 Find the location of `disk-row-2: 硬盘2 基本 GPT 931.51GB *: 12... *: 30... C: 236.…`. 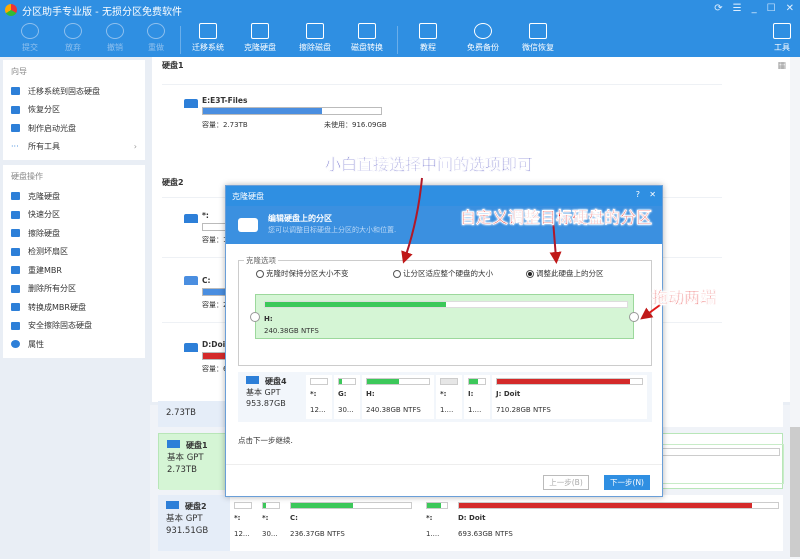

disk-row-2: 硬盘2 基本 GPT 931.51GB *: 12... *: 30... C: 236.… is located at coordinates (470, 523).